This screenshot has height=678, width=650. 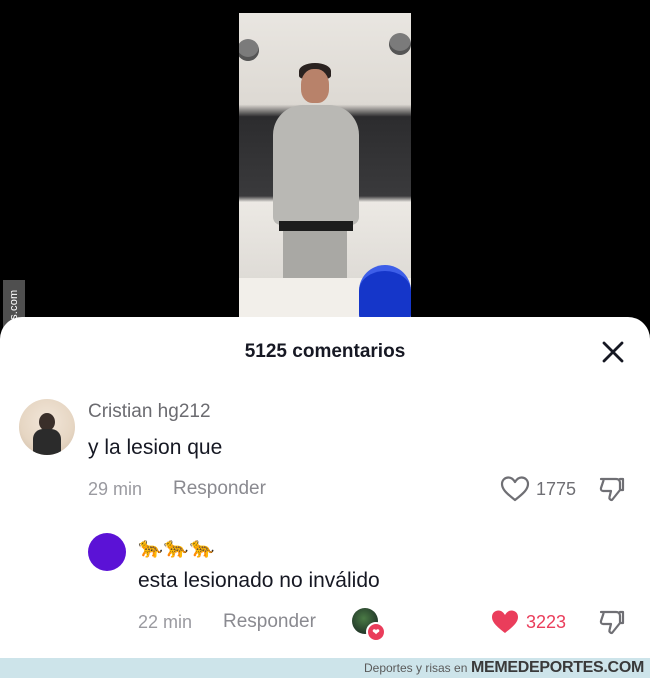 What do you see at coordinates (115, 489) in the screenshot?
I see `comment-time: 29 min` at bounding box center [115, 489].